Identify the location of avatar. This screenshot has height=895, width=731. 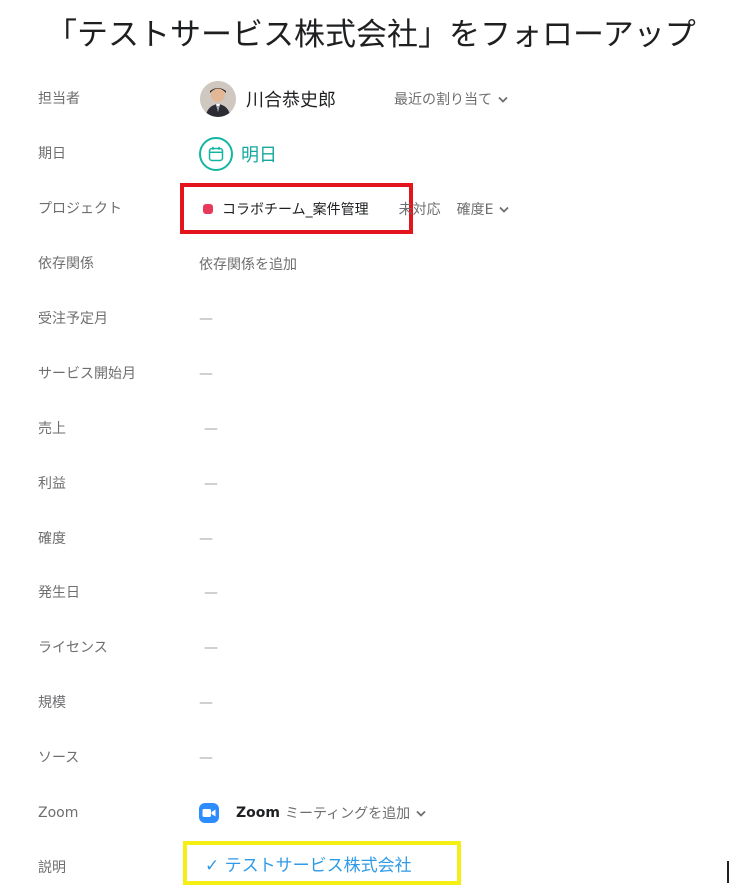
(218, 99).